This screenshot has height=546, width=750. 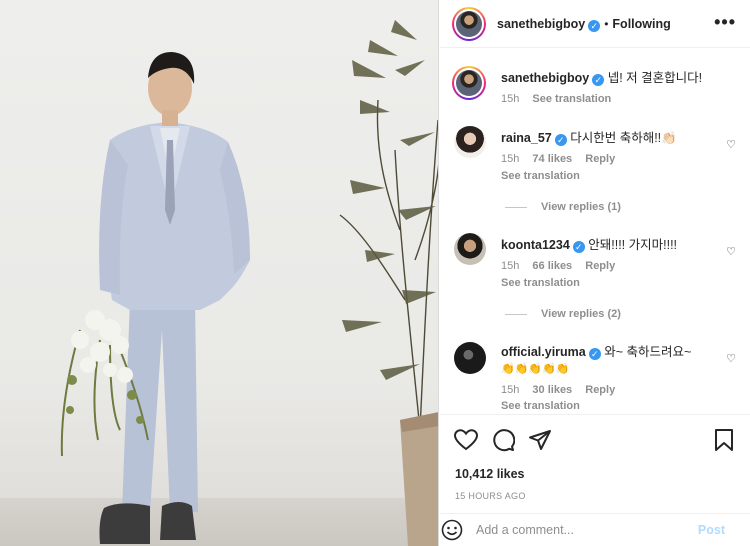 I want to click on potted-plant, so click(x=388, y=265).